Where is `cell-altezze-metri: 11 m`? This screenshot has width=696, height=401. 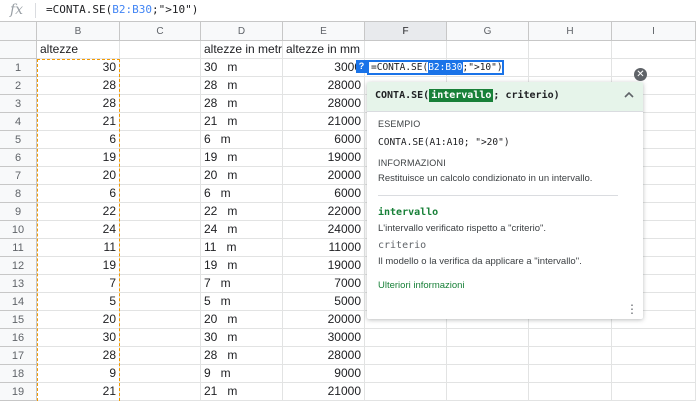 cell-altezze-metri: 11 m is located at coordinates (242, 248).